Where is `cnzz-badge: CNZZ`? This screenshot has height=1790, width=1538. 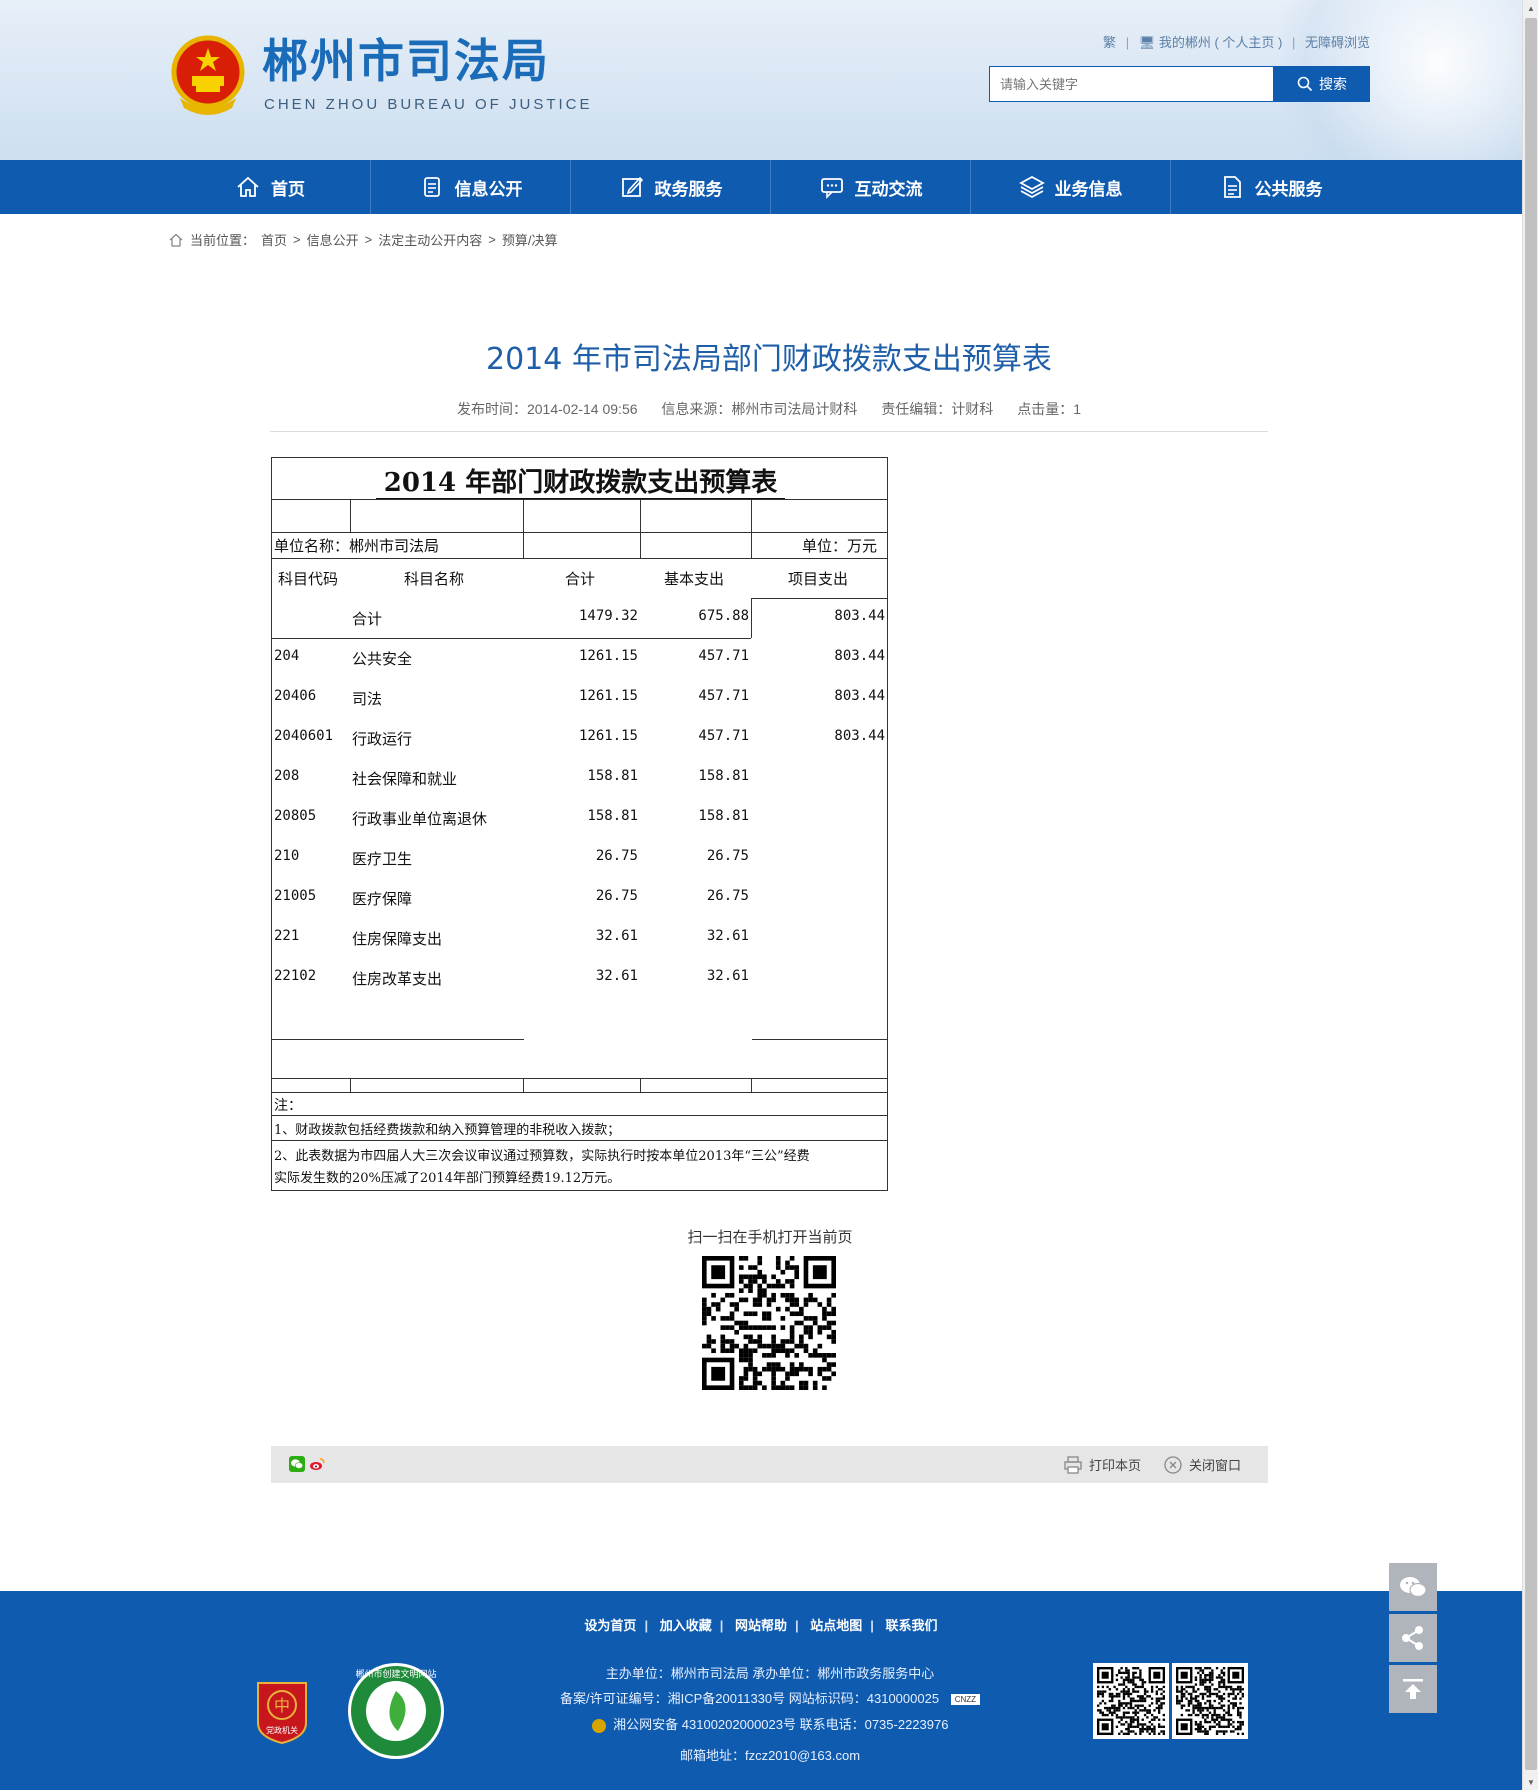 cnzz-badge: CNZZ is located at coordinates (965, 1700).